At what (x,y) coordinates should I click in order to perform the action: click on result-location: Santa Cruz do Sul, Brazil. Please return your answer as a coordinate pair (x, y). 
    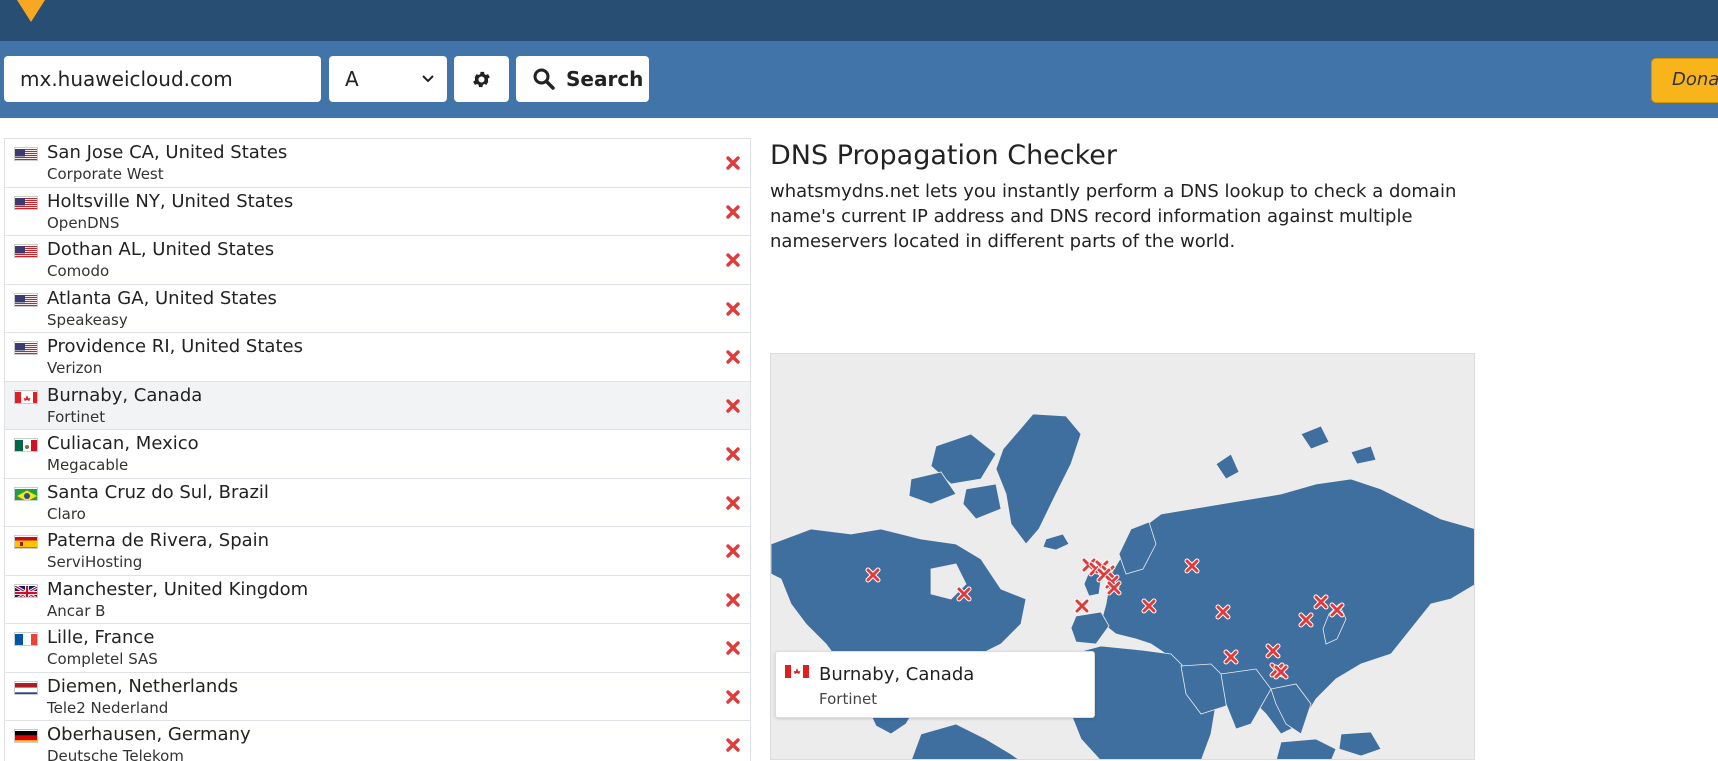
    Looking at the image, I should click on (158, 492).